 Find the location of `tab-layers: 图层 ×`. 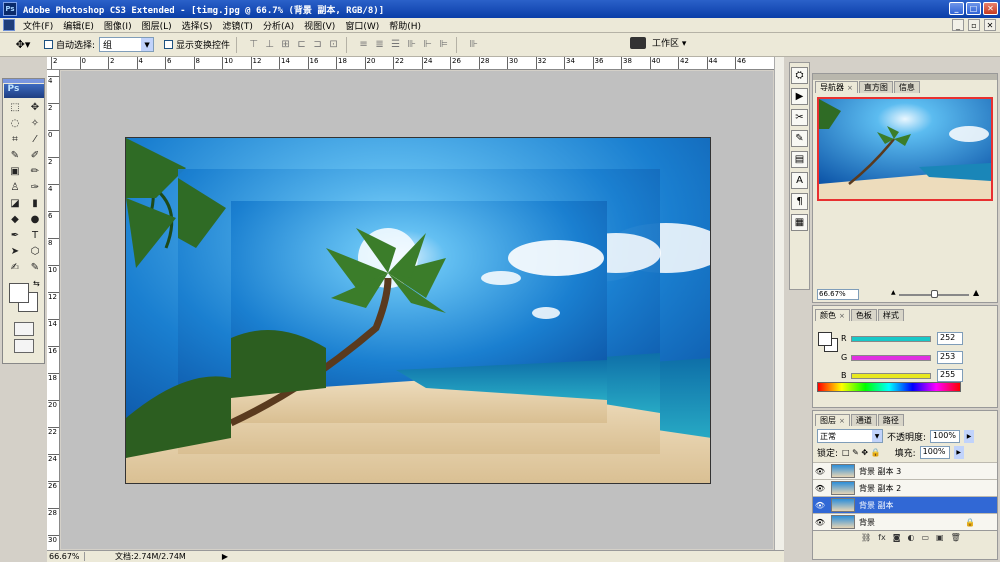

tab-layers: 图层 × is located at coordinates (832, 420).